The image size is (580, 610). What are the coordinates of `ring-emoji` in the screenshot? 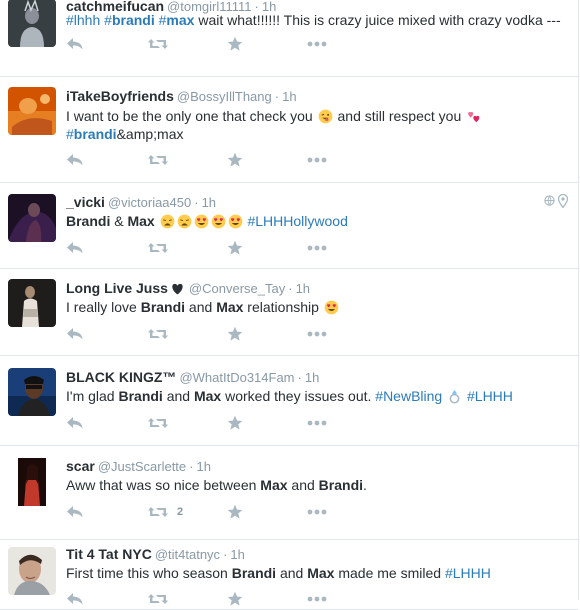 It's located at (454, 396).